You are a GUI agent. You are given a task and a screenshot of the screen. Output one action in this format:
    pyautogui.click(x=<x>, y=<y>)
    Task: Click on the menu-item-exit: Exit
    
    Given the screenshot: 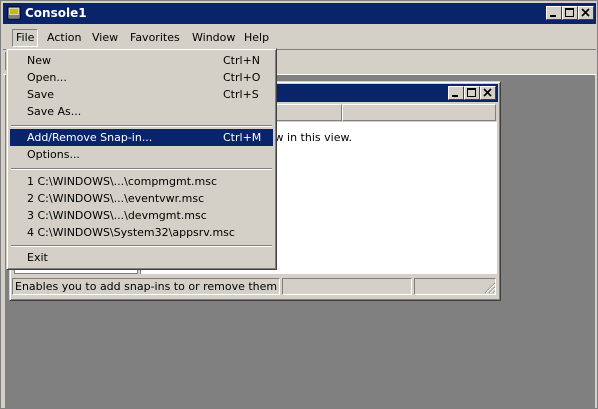 What is the action you would take?
    pyautogui.click(x=141, y=257)
    